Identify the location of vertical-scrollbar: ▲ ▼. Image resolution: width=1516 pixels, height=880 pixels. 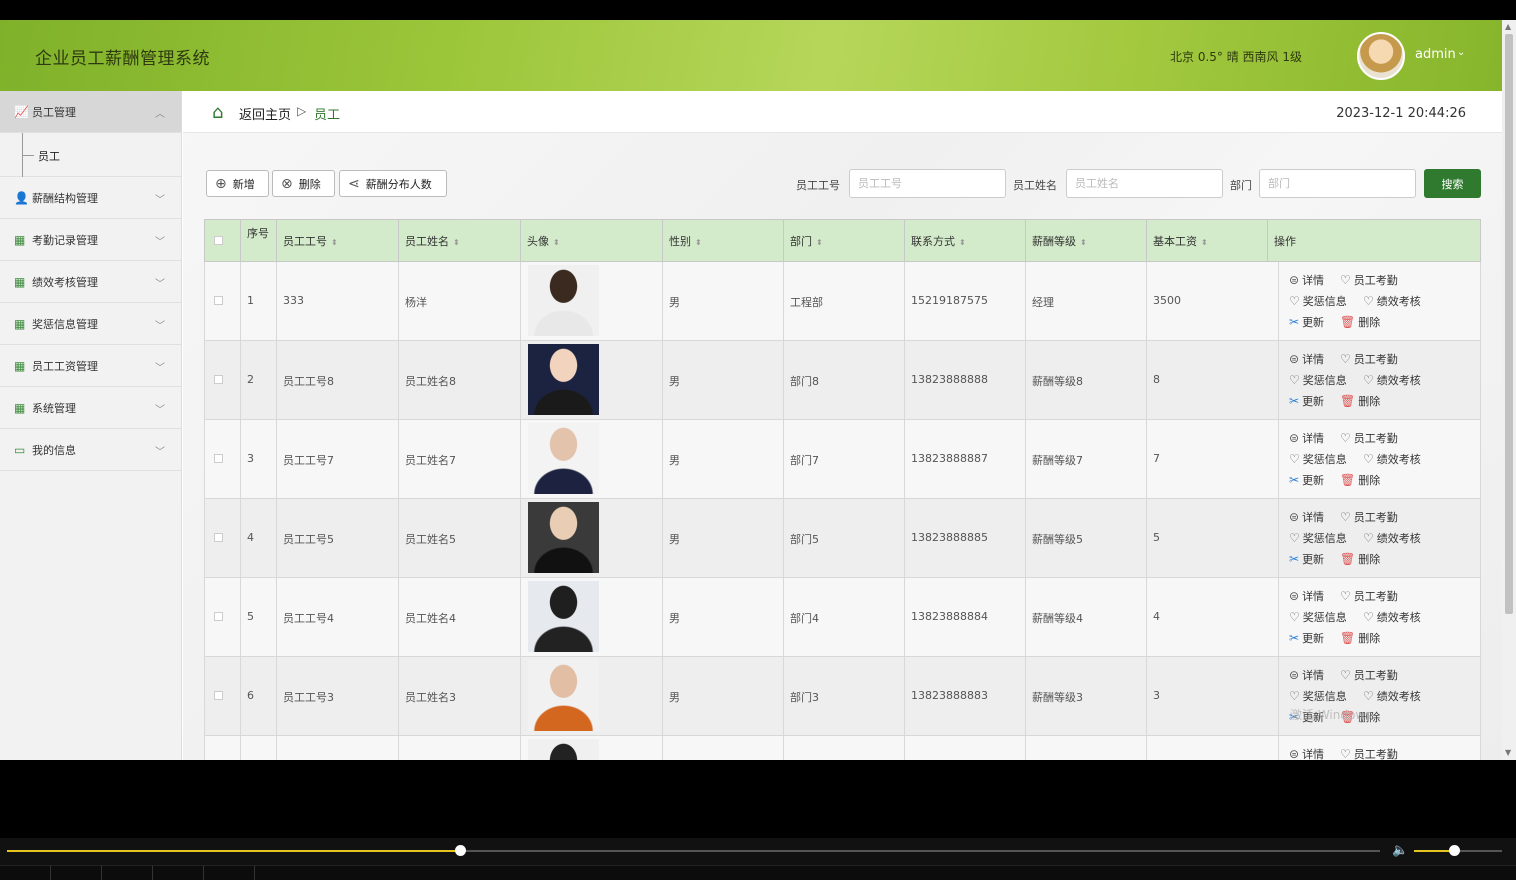
(1509, 390).